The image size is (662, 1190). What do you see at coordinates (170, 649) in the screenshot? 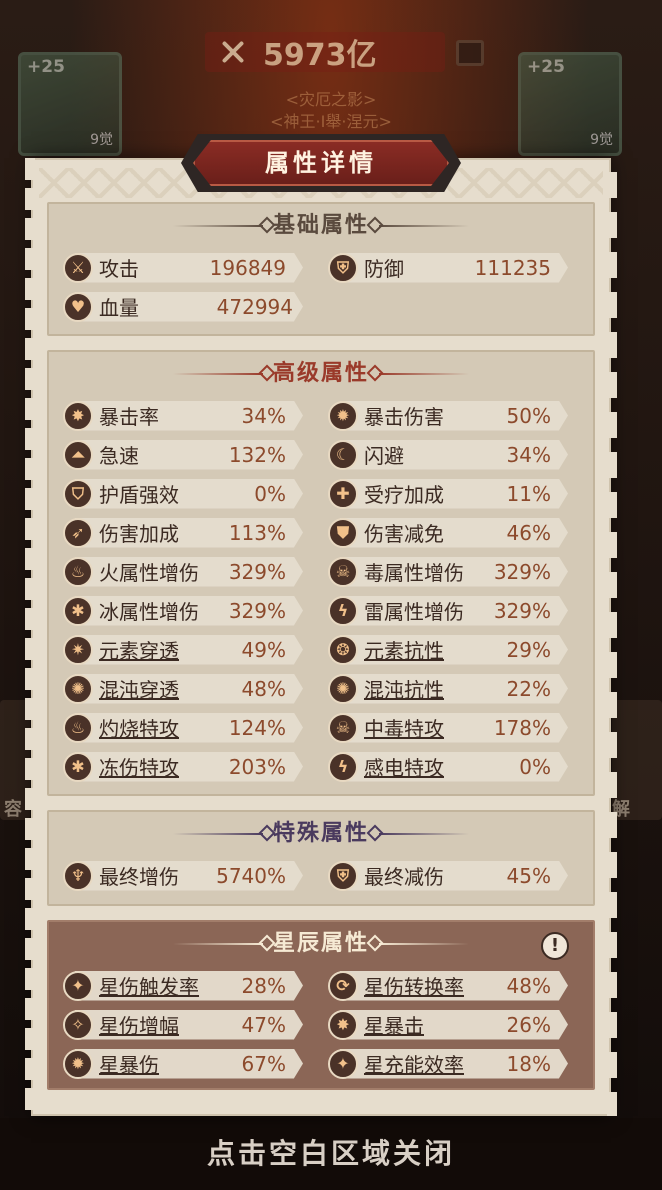
I see `attribute-label: 元素穿透` at bounding box center [170, 649].